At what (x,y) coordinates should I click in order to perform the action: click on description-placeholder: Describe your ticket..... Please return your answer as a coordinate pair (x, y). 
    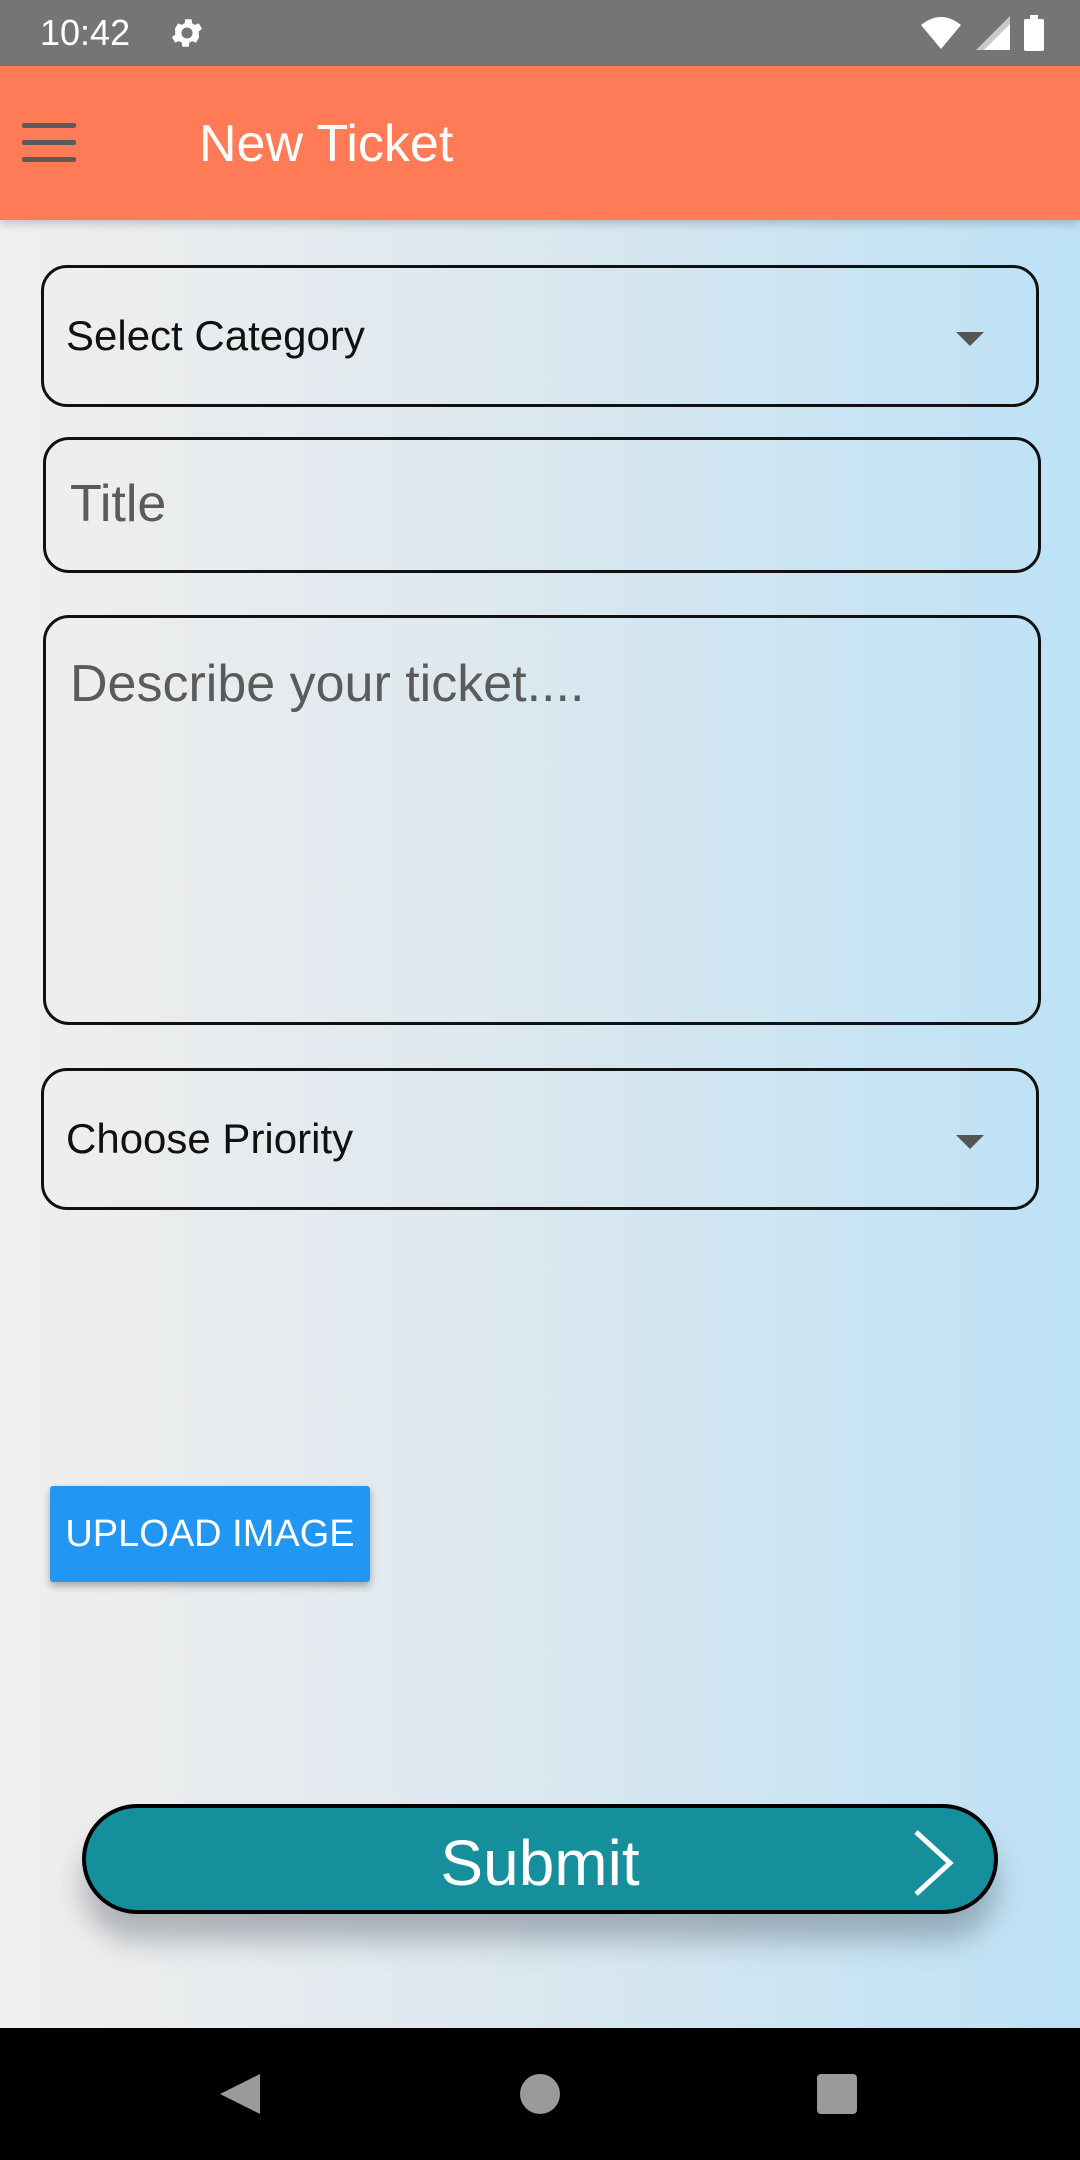
    Looking at the image, I should click on (327, 684).